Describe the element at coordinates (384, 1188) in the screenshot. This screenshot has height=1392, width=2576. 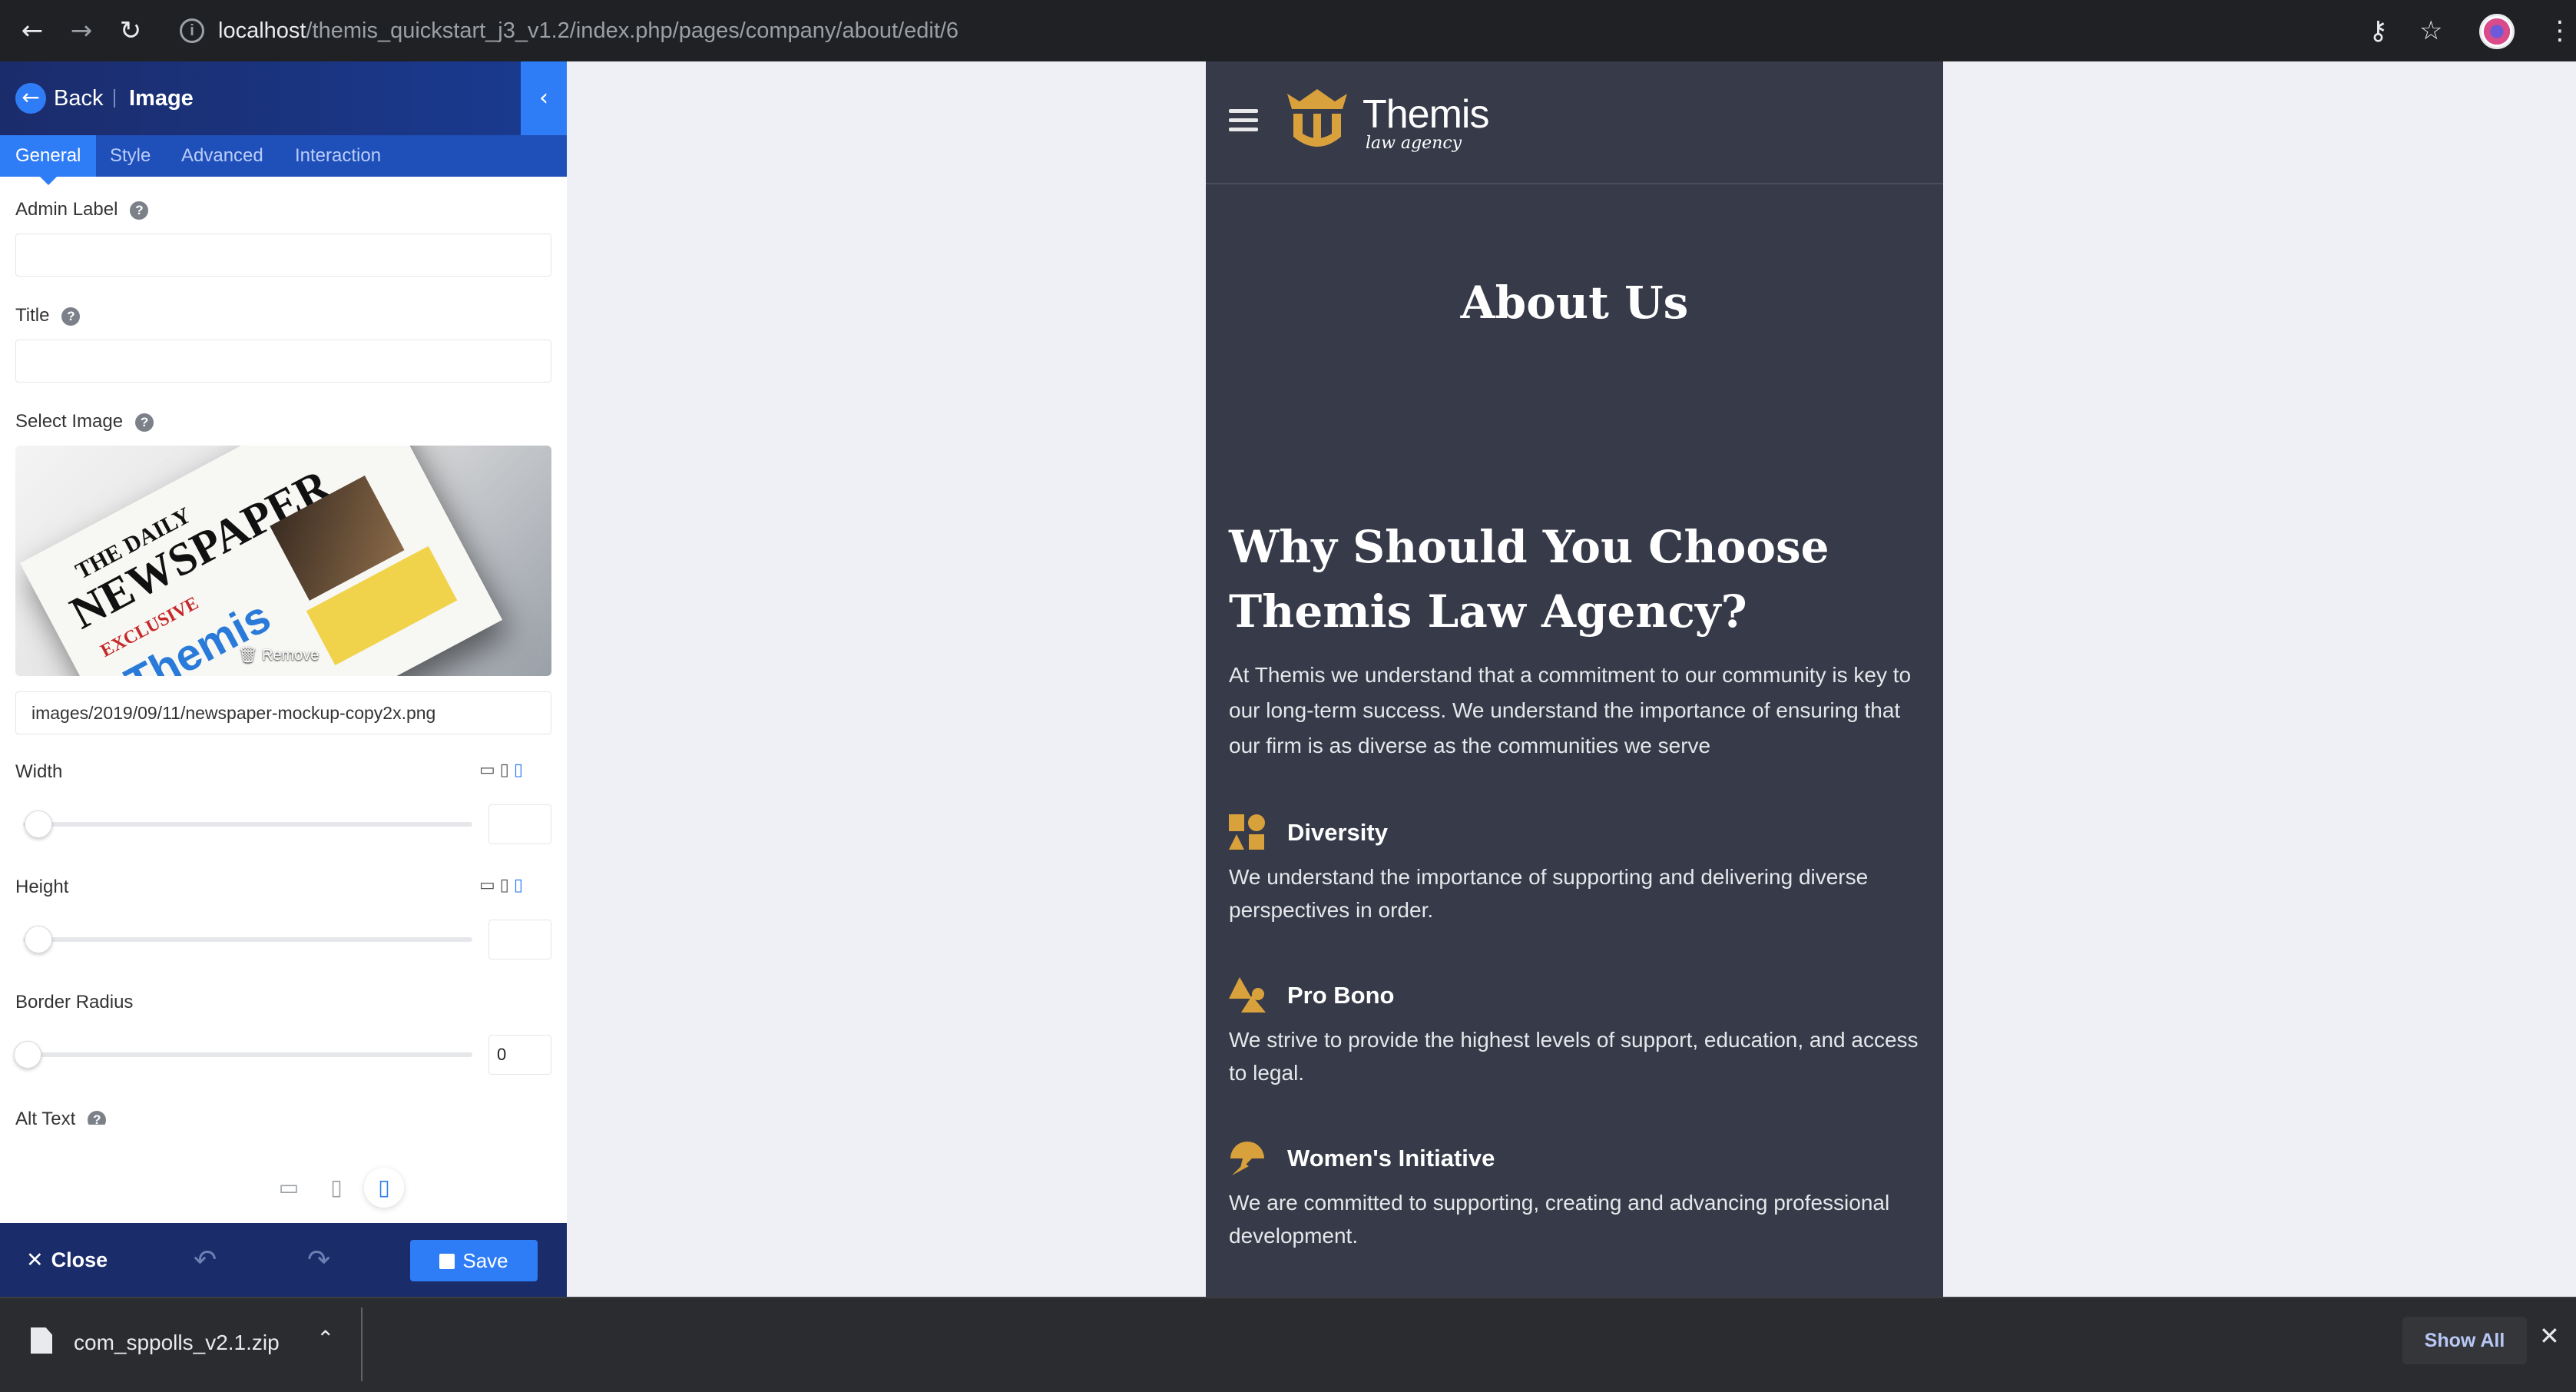
I see `mobile-view-icon: ▯` at that location.